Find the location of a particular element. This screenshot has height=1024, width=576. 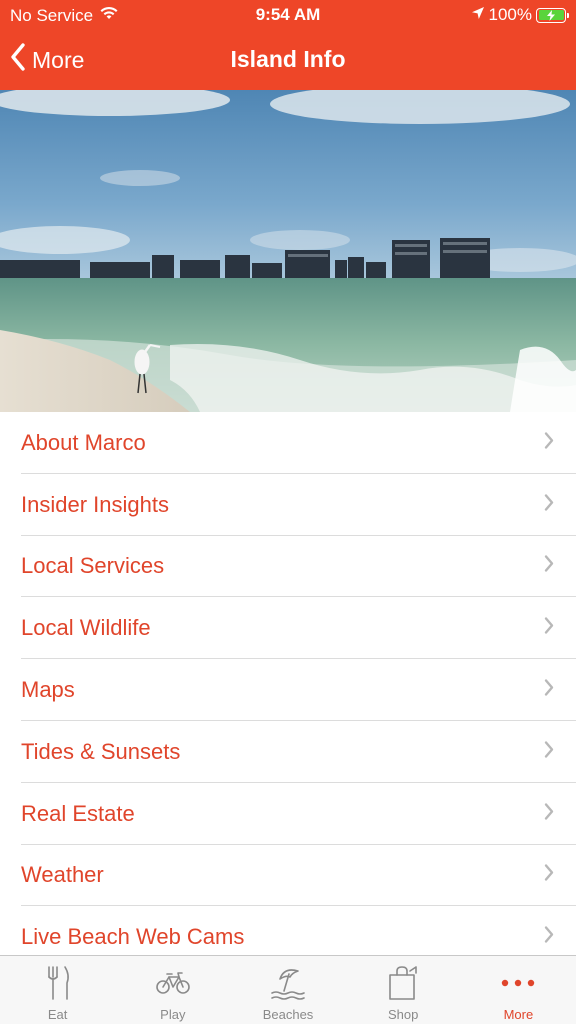

menu-item-local-wildlife: Local Wildlife is located at coordinates (288, 628).